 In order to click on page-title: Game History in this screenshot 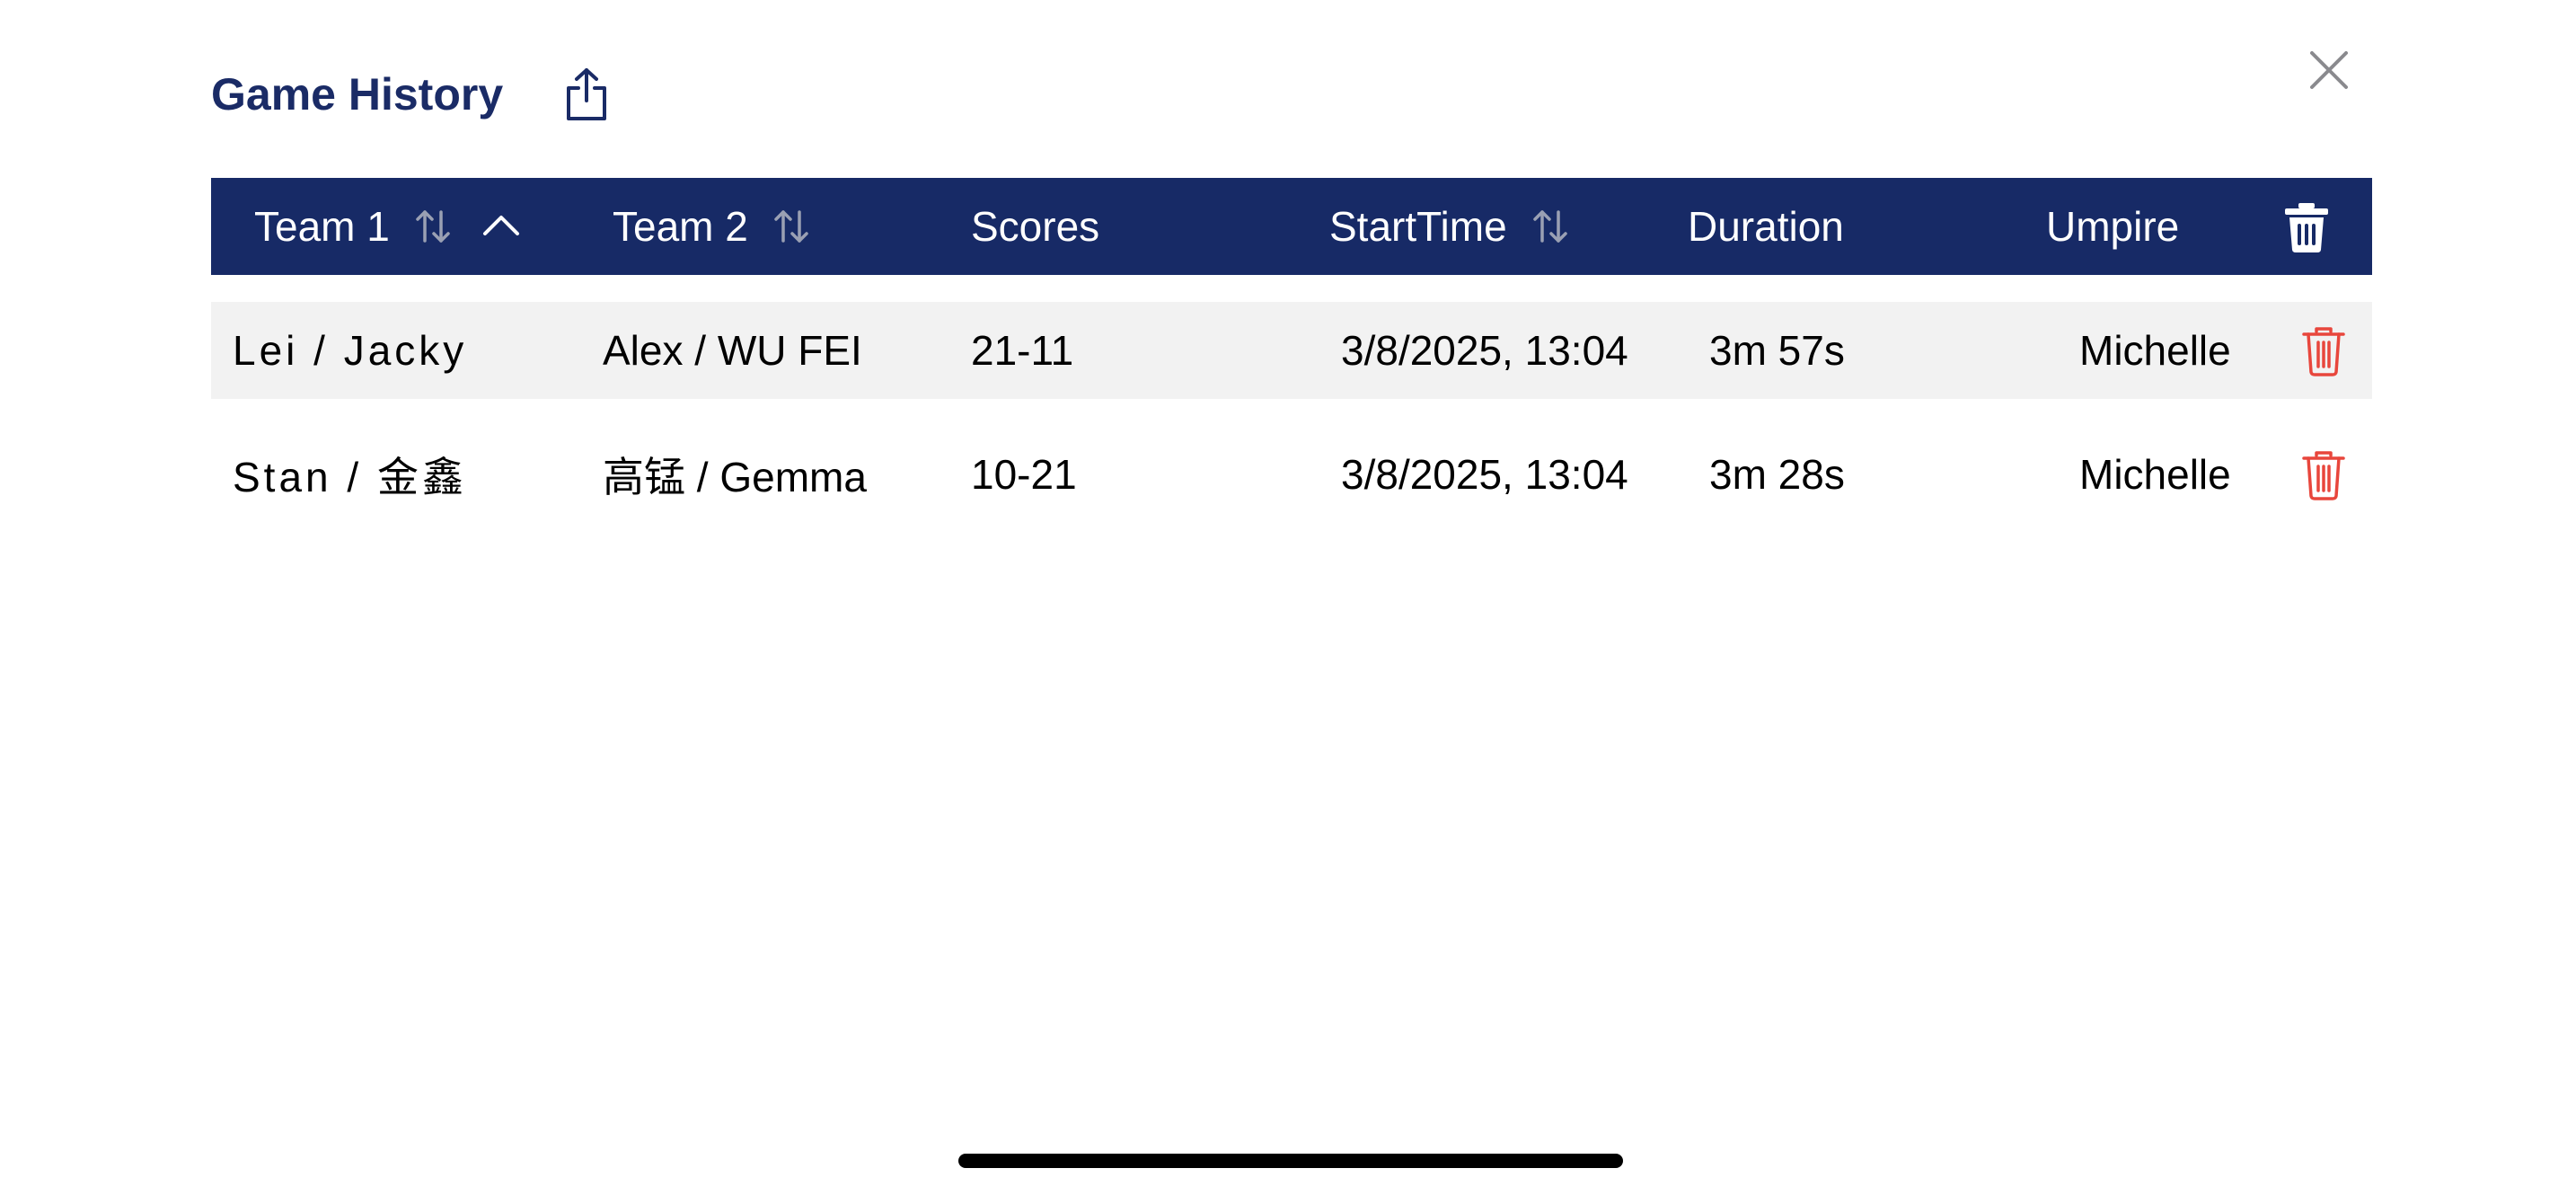, I will do `click(357, 94)`.